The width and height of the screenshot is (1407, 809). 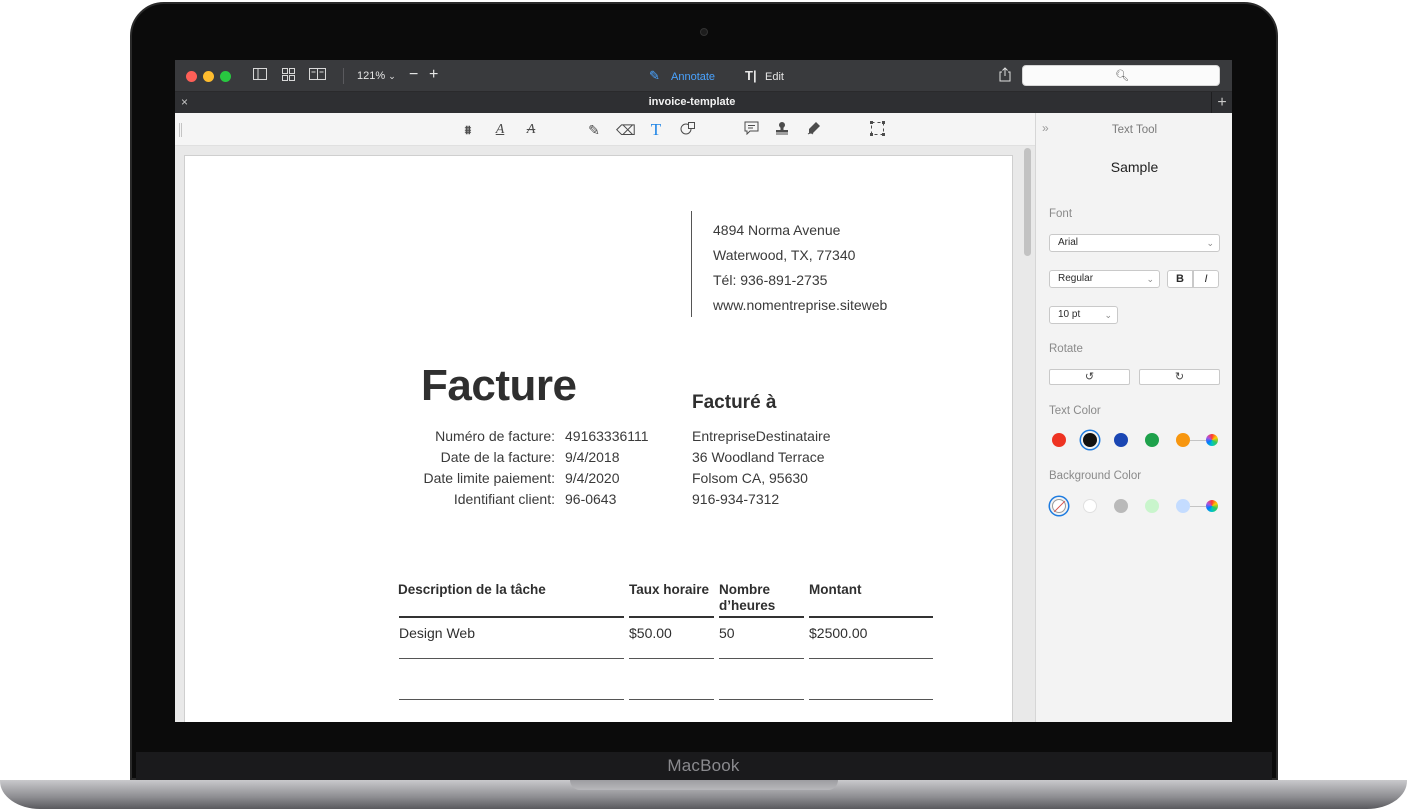 I want to click on two-page-view-icon, so click(x=317, y=76).